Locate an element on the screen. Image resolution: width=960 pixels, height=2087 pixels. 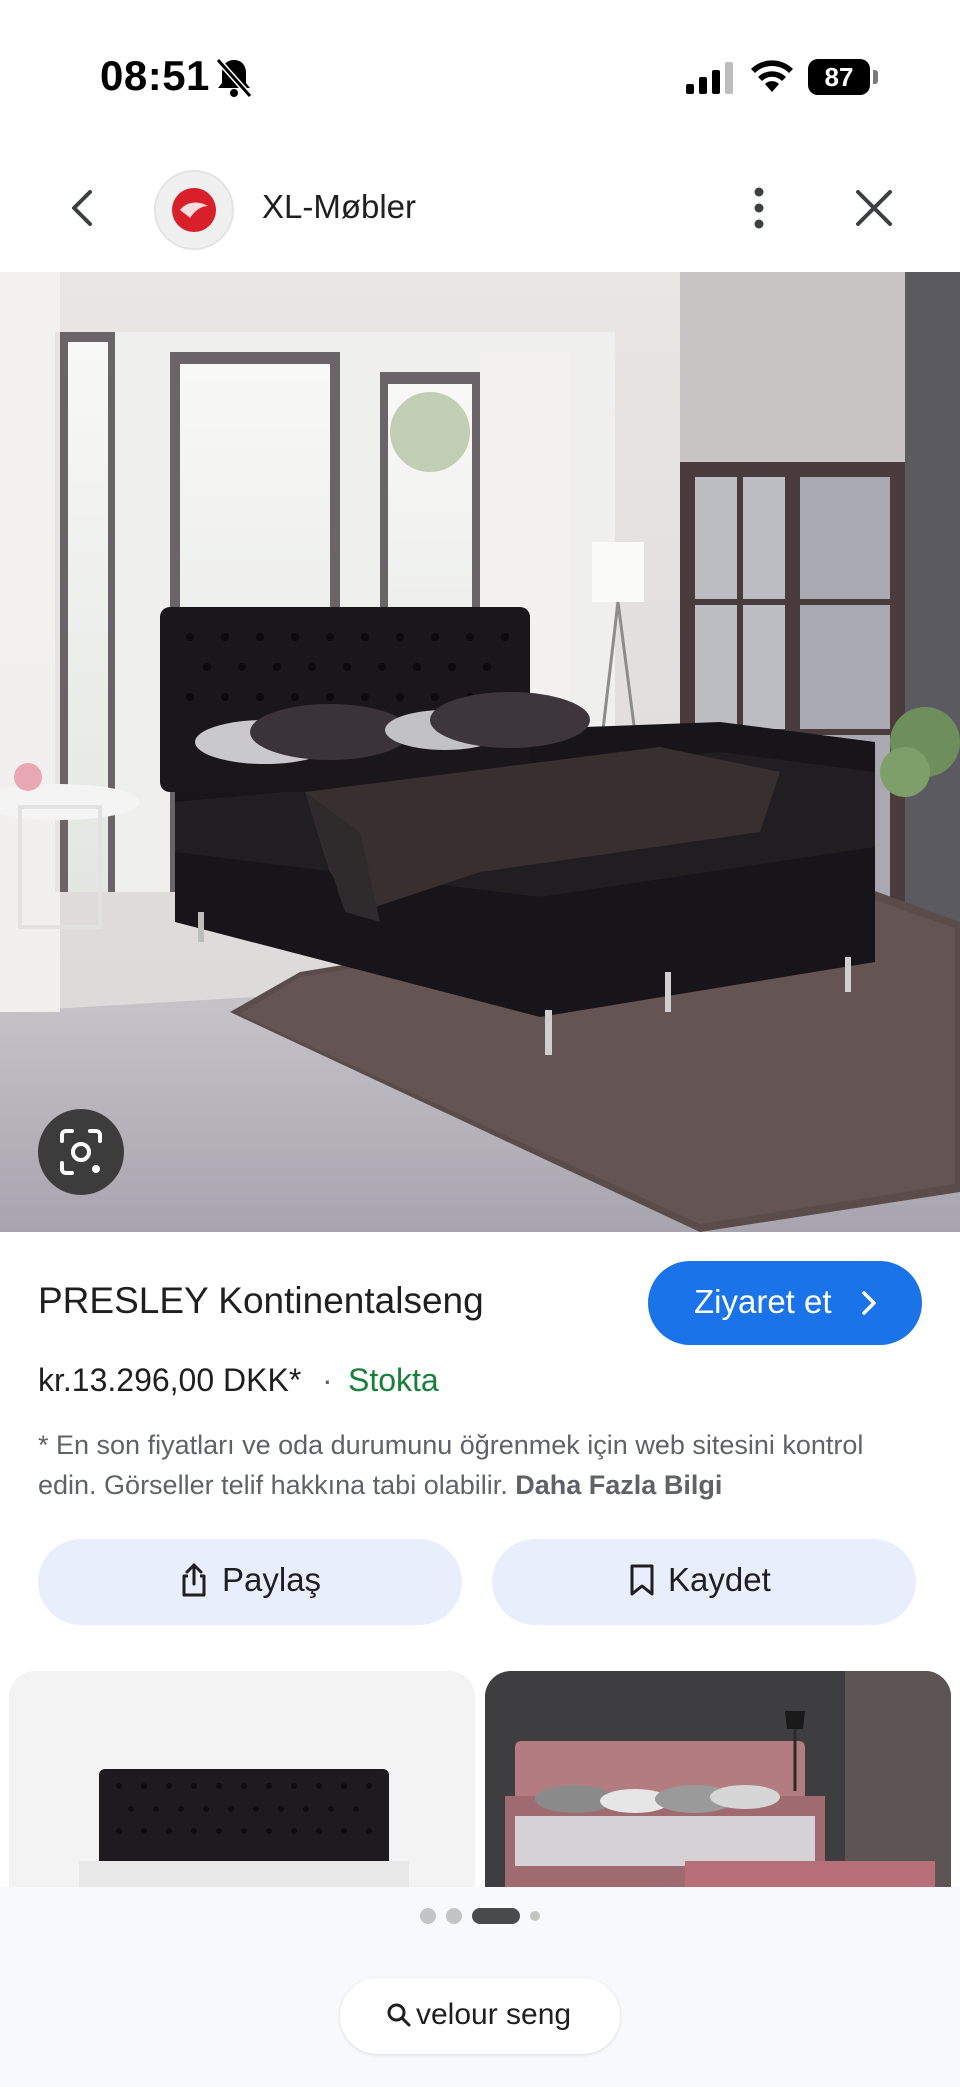
close-icon is located at coordinates (874, 208).